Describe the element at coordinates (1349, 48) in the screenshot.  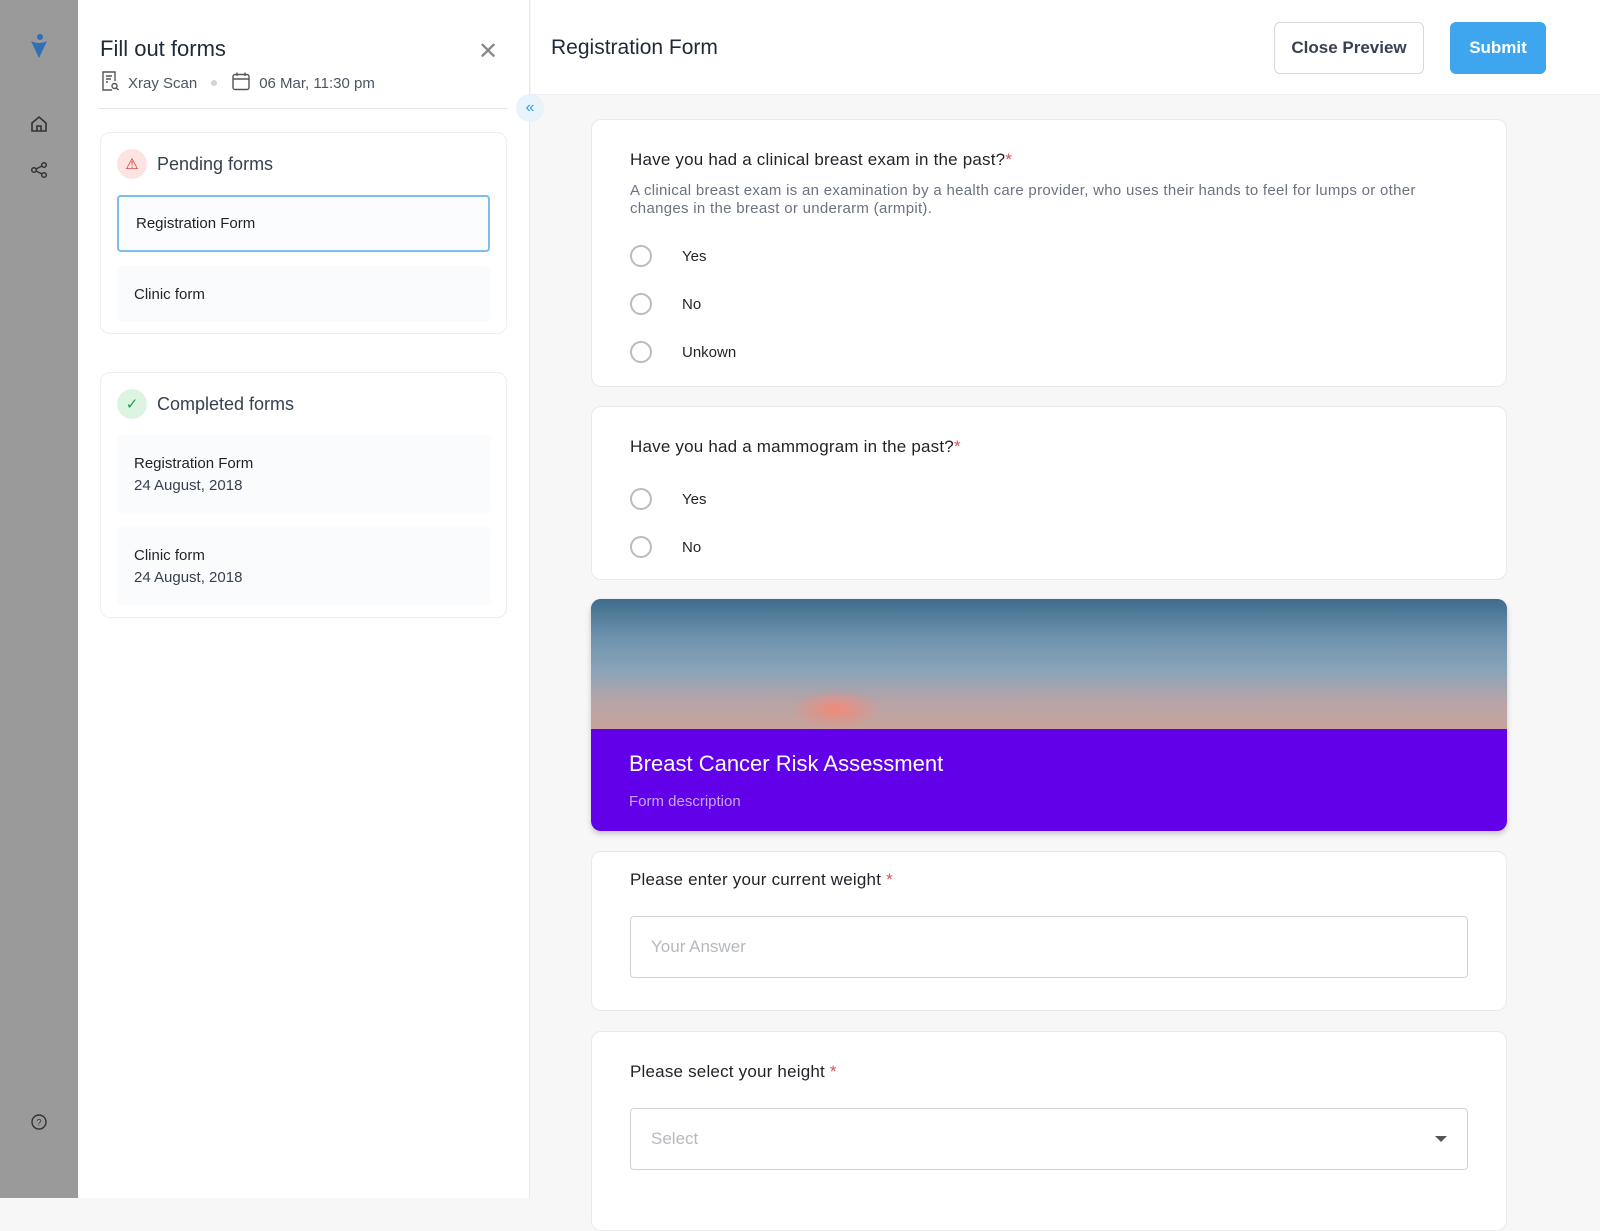
I see `close-preview-button: Close Preview` at that location.